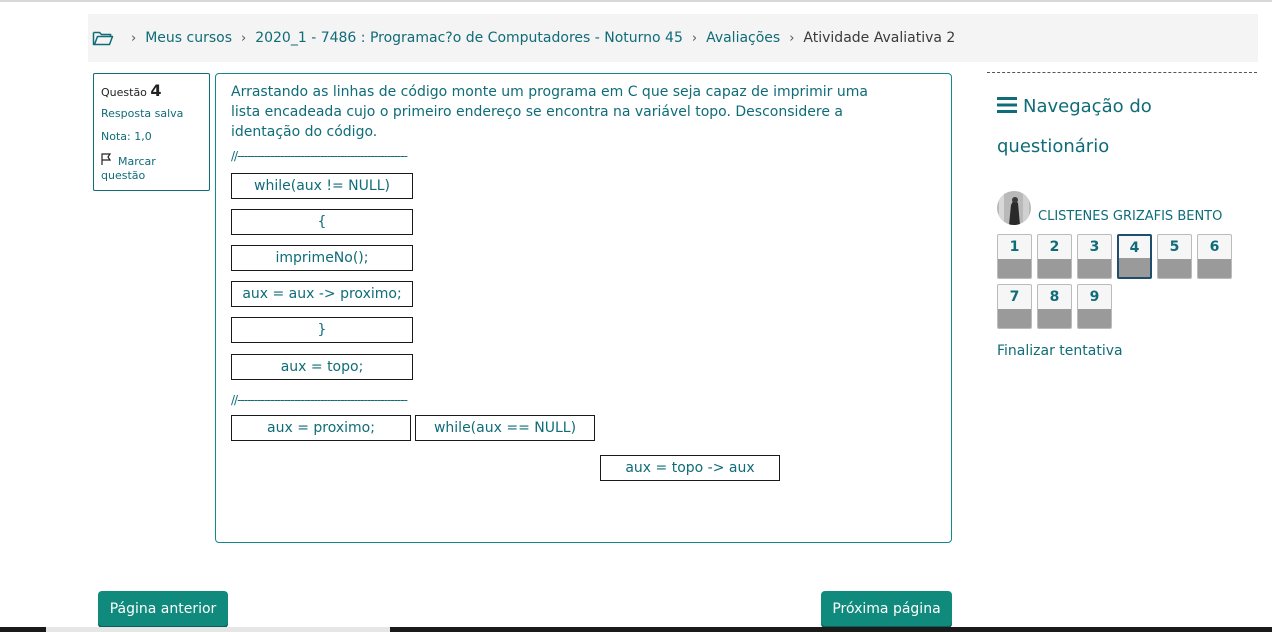 Image resolution: width=1272 pixels, height=632 pixels. Describe the element at coordinates (218, 629) in the screenshot. I see `taskbar-segment` at that location.